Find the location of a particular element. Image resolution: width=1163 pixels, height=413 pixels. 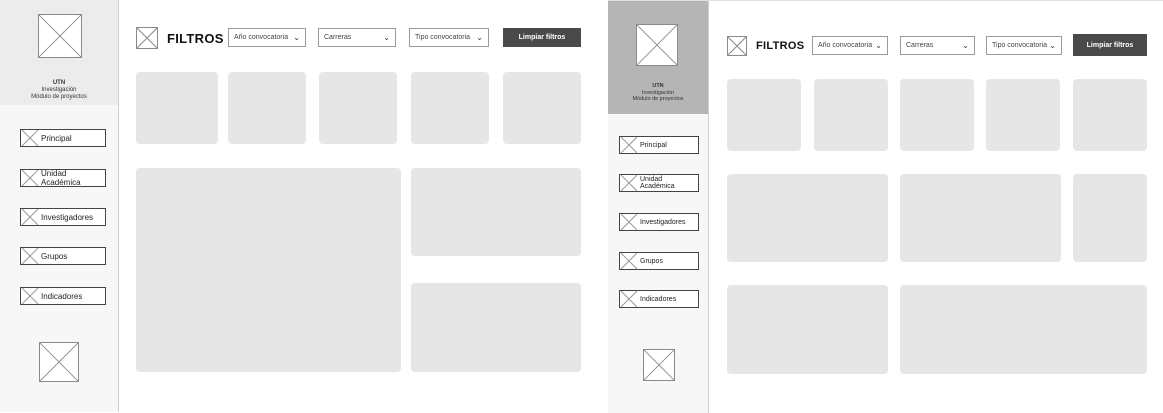

brand-line-2: Investigación is located at coordinates (59, 90).